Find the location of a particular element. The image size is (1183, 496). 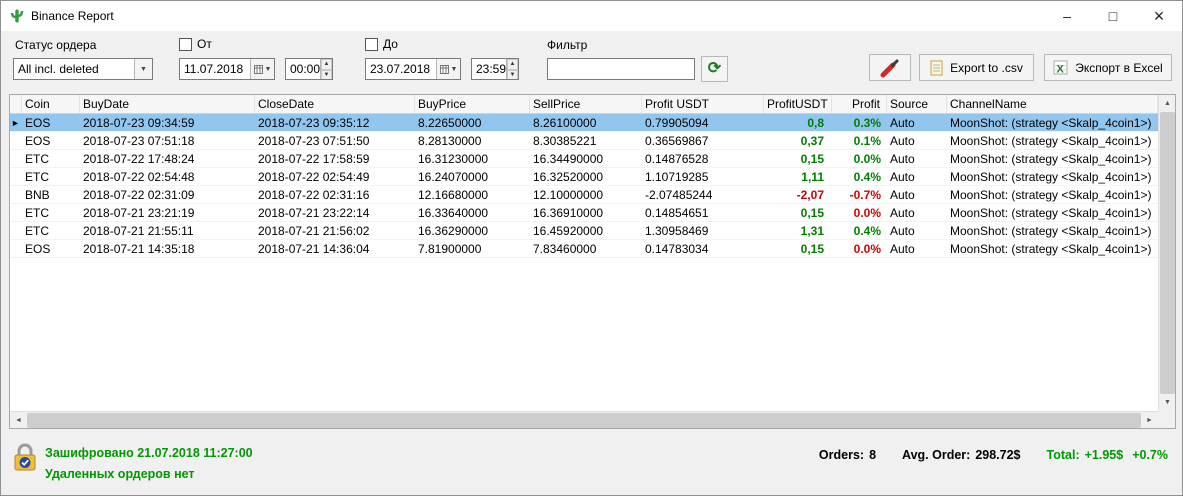

vertical-scrollbar: ▲ ▼ is located at coordinates (1166, 253).